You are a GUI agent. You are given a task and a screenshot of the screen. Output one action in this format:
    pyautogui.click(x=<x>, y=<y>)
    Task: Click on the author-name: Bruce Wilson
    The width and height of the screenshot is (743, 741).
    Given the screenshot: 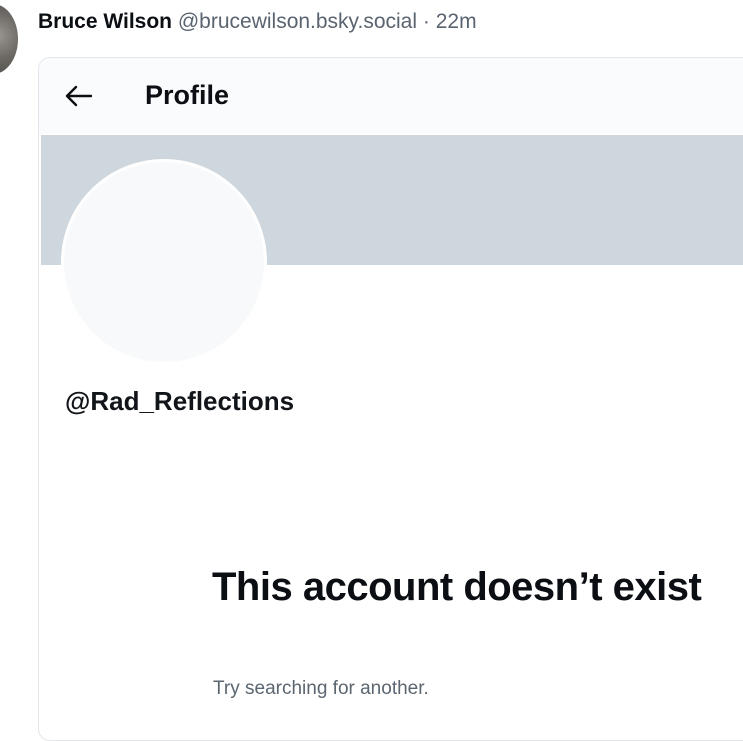 What is the action you would take?
    pyautogui.click(x=105, y=21)
    